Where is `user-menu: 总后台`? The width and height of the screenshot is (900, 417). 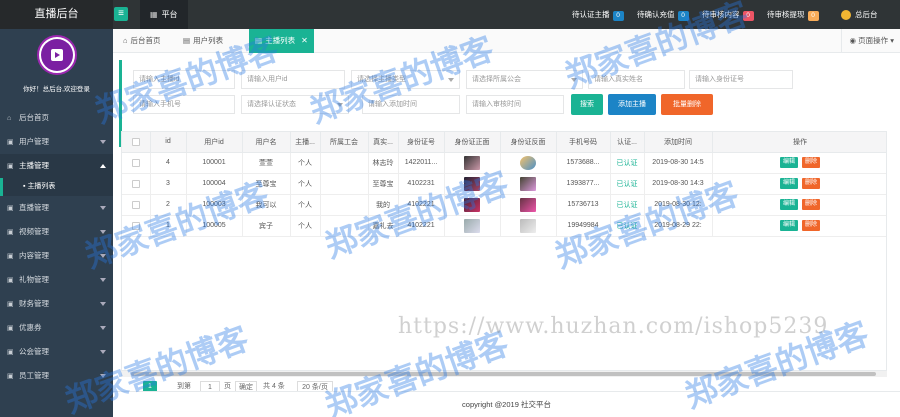 user-menu: 总后台 is located at coordinates (859, 14).